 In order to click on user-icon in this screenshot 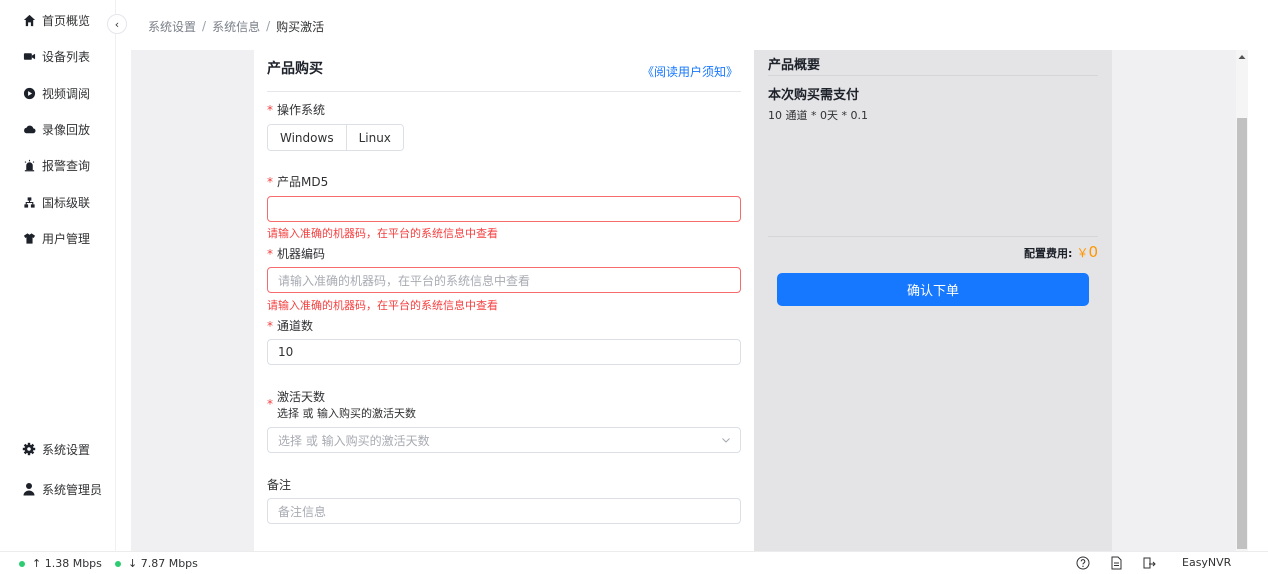, I will do `click(29, 489)`.